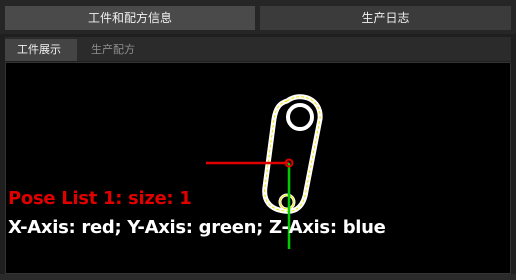 This screenshot has width=516, height=280. I want to click on sub-tab-bar: 工件展示 生产配方, so click(258, 49).